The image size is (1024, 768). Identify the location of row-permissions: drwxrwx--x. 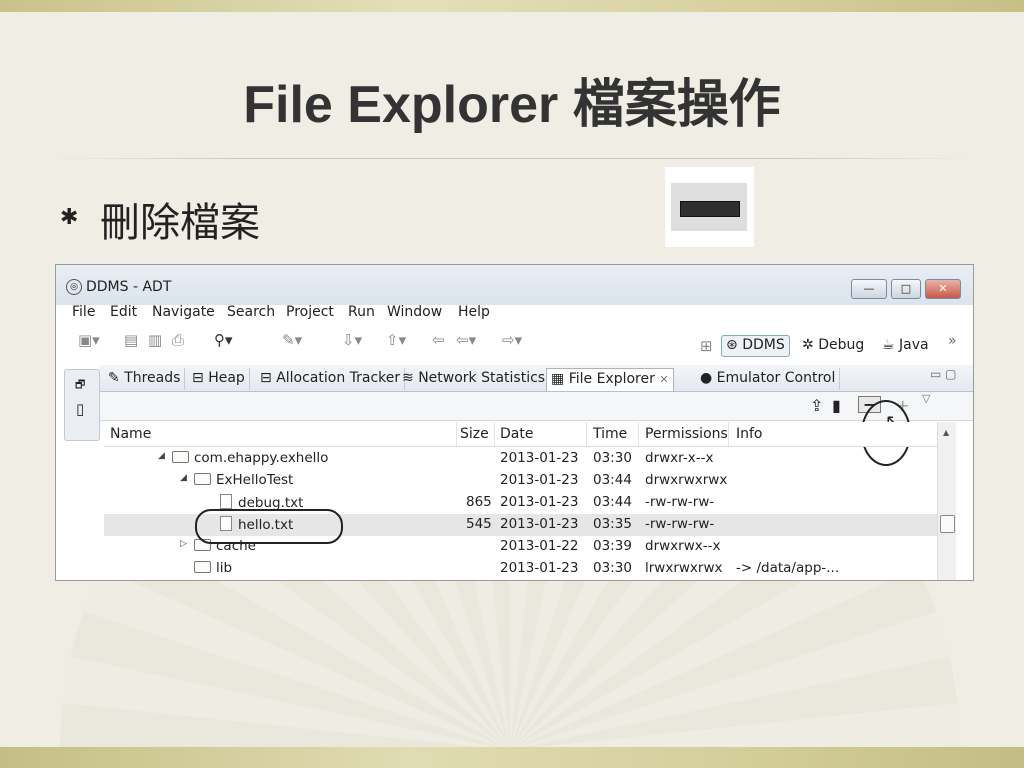
(683, 546).